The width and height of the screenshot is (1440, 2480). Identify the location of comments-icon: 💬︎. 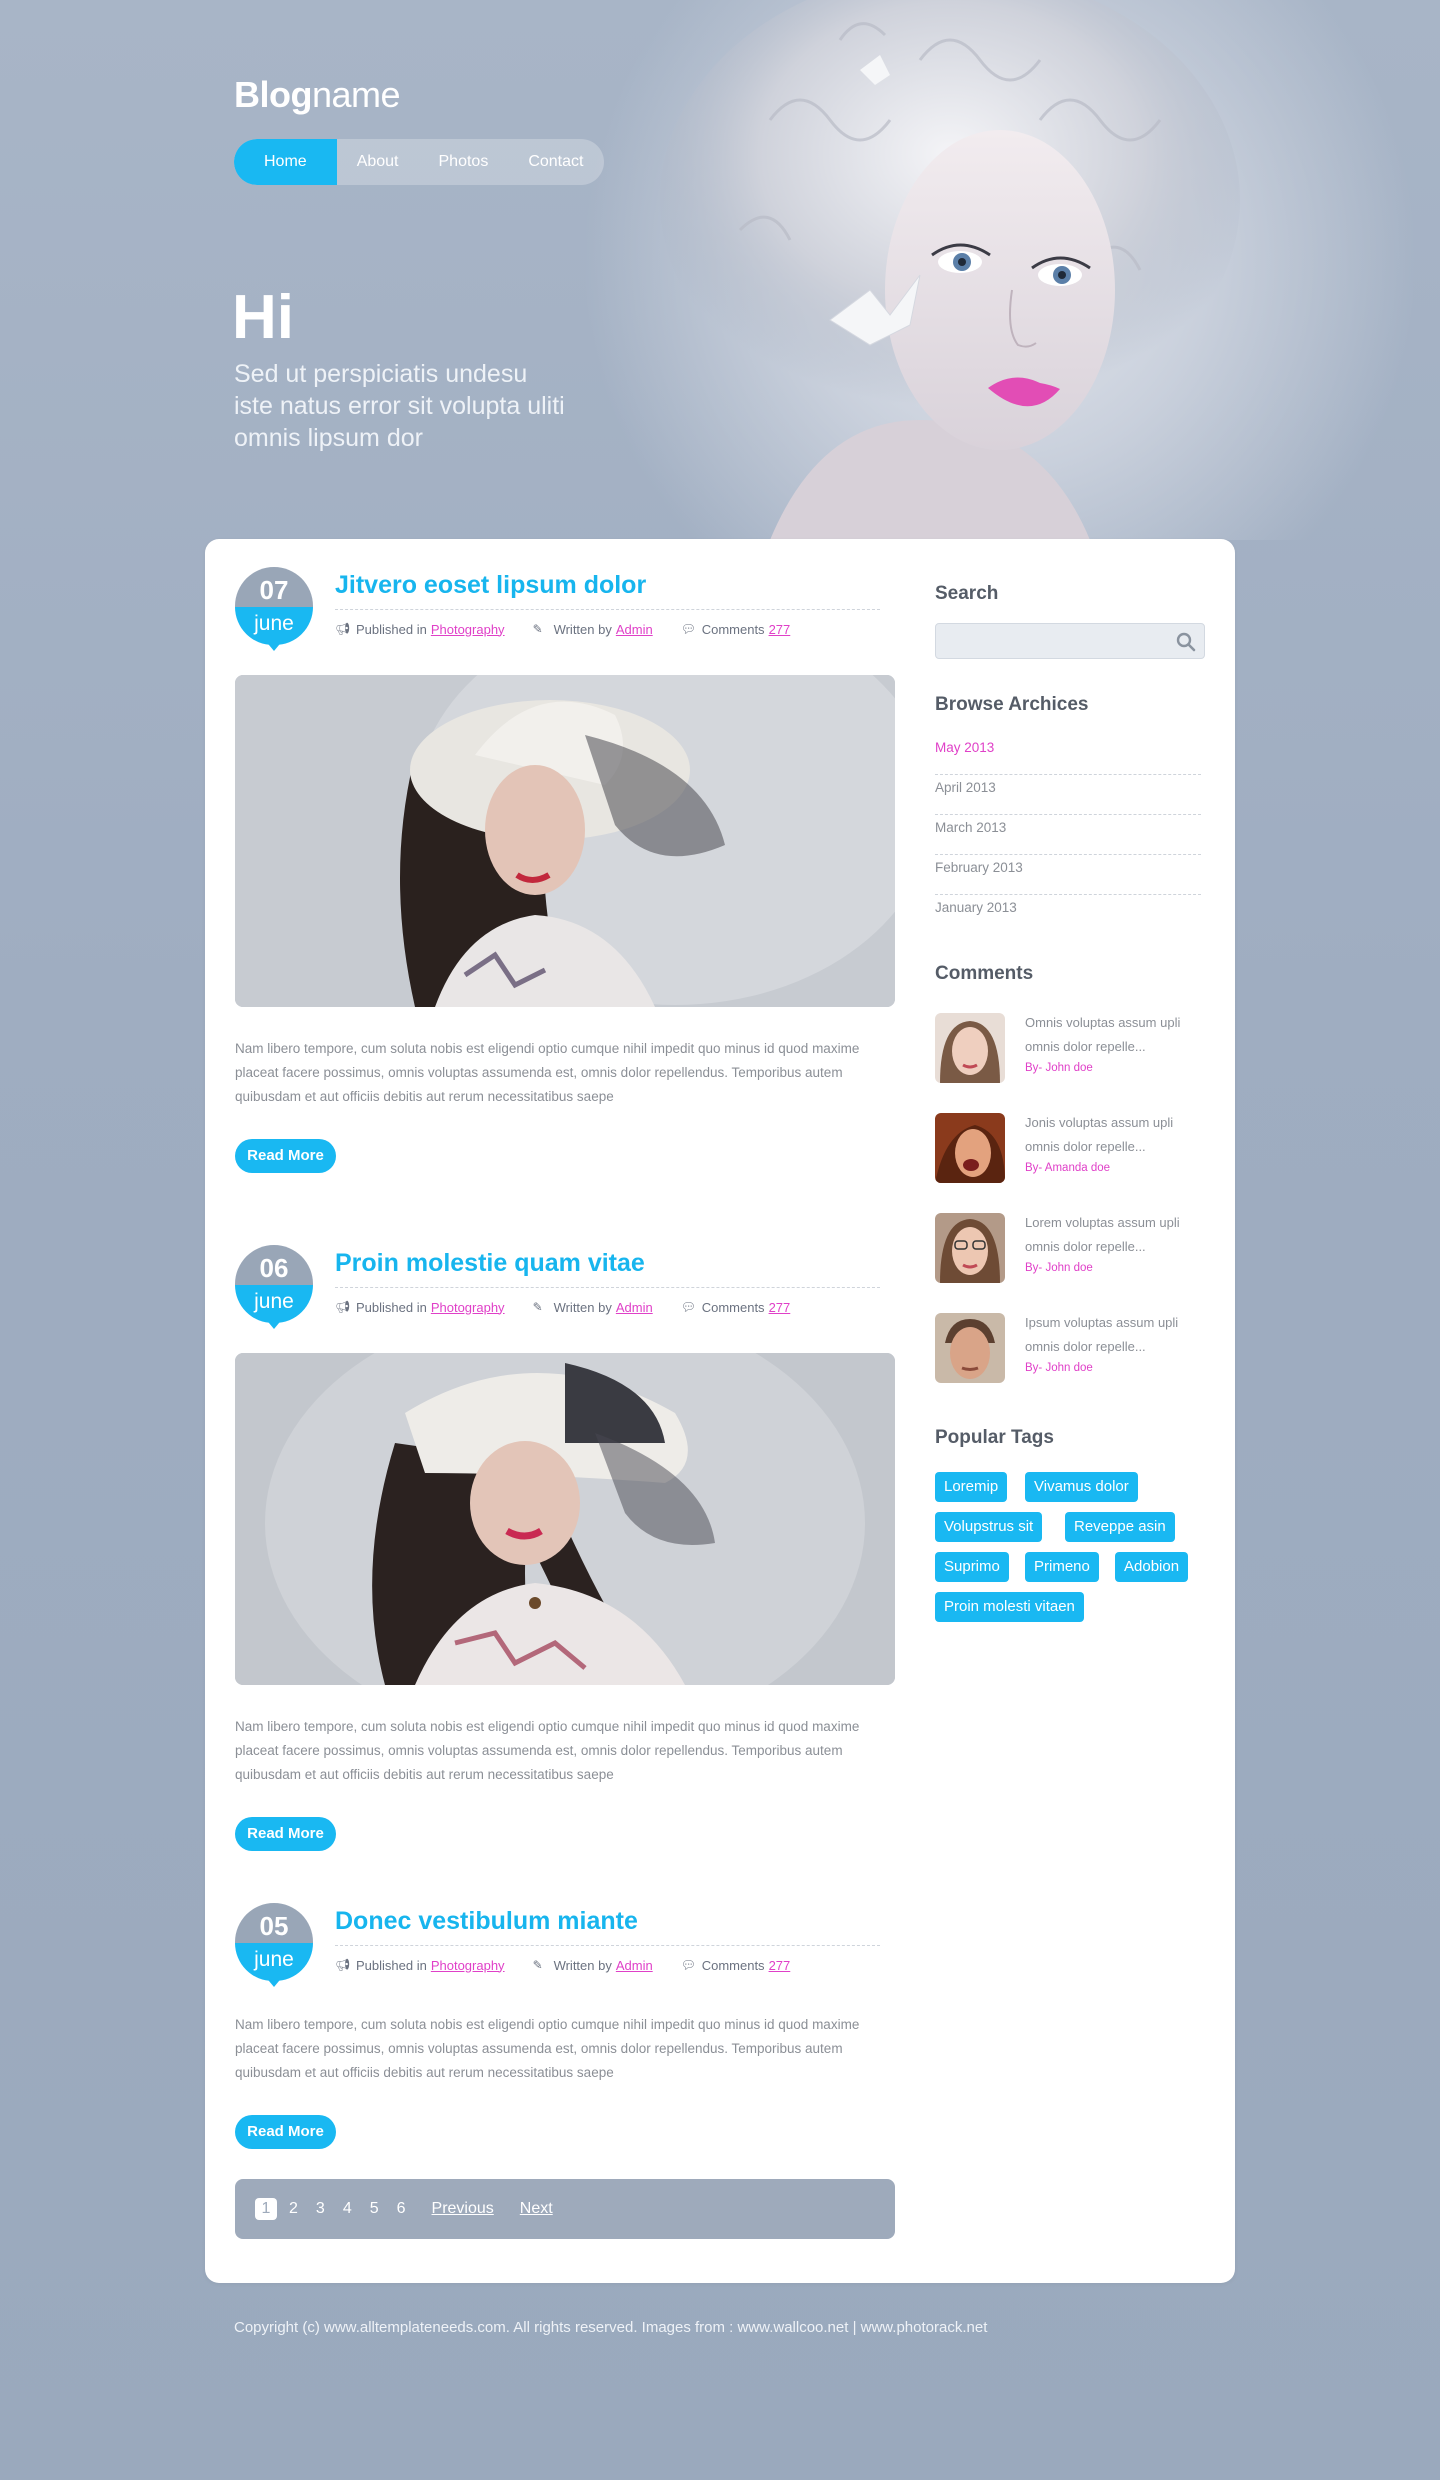
(688, 1965).